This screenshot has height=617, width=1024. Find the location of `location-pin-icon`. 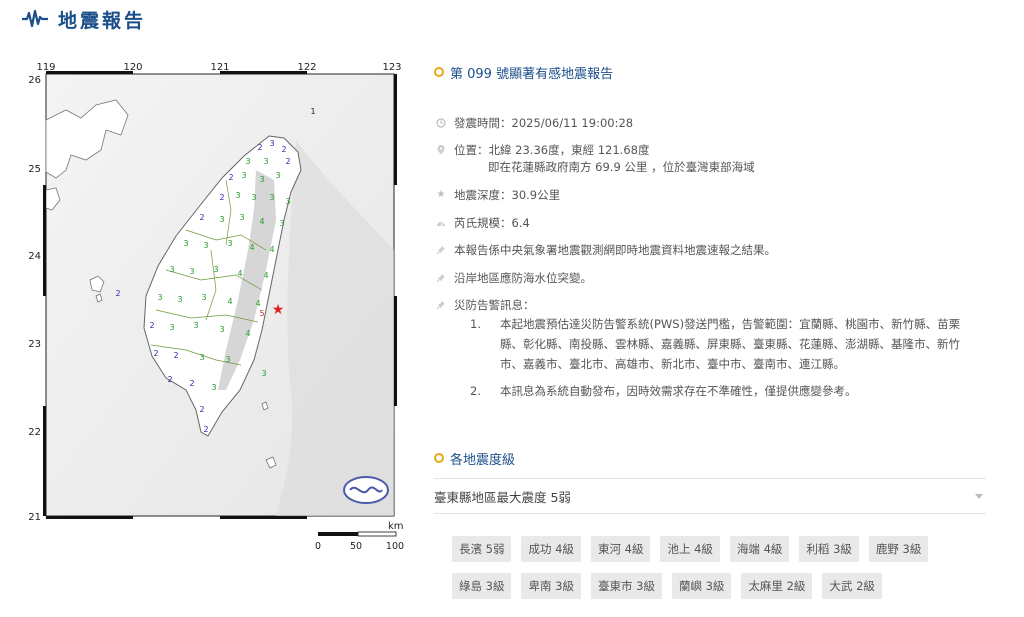

location-pin-icon is located at coordinates (441, 150).